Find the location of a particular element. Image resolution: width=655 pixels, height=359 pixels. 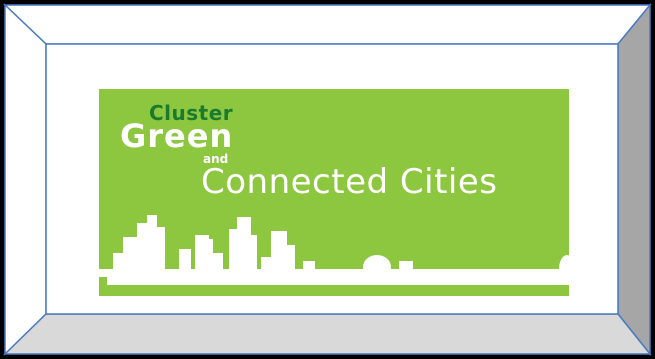

frame-right-face is located at coordinates (634, 179).